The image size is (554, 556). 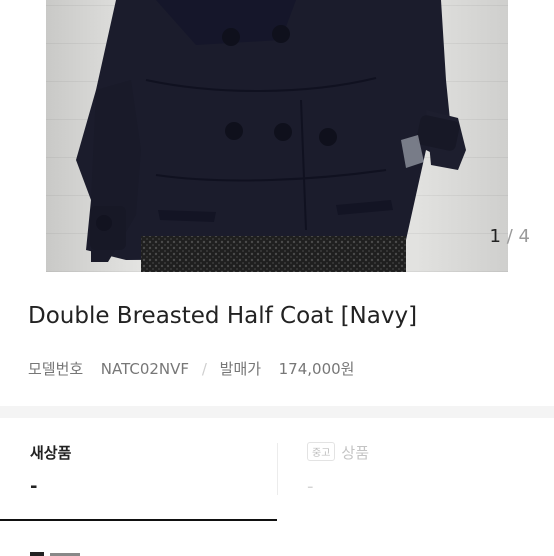 I want to click on tab-new-price: -, so click(x=34, y=486).